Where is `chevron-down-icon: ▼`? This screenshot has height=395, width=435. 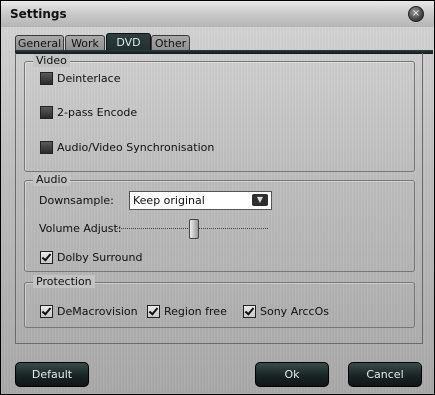 chevron-down-icon: ▼ is located at coordinates (260, 200).